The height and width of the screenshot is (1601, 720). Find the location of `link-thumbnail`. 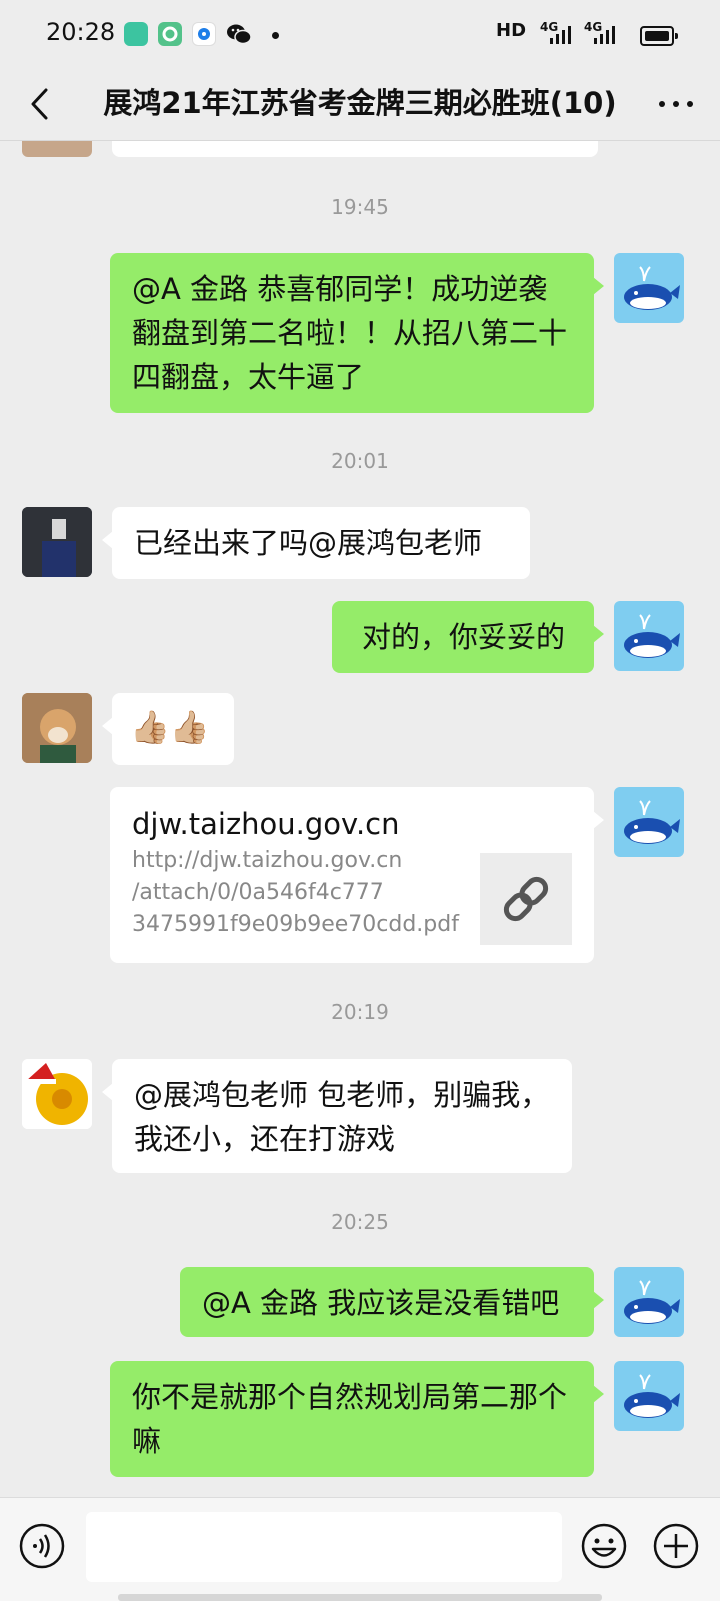

link-thumbnail is located at coordinates (526, 899).